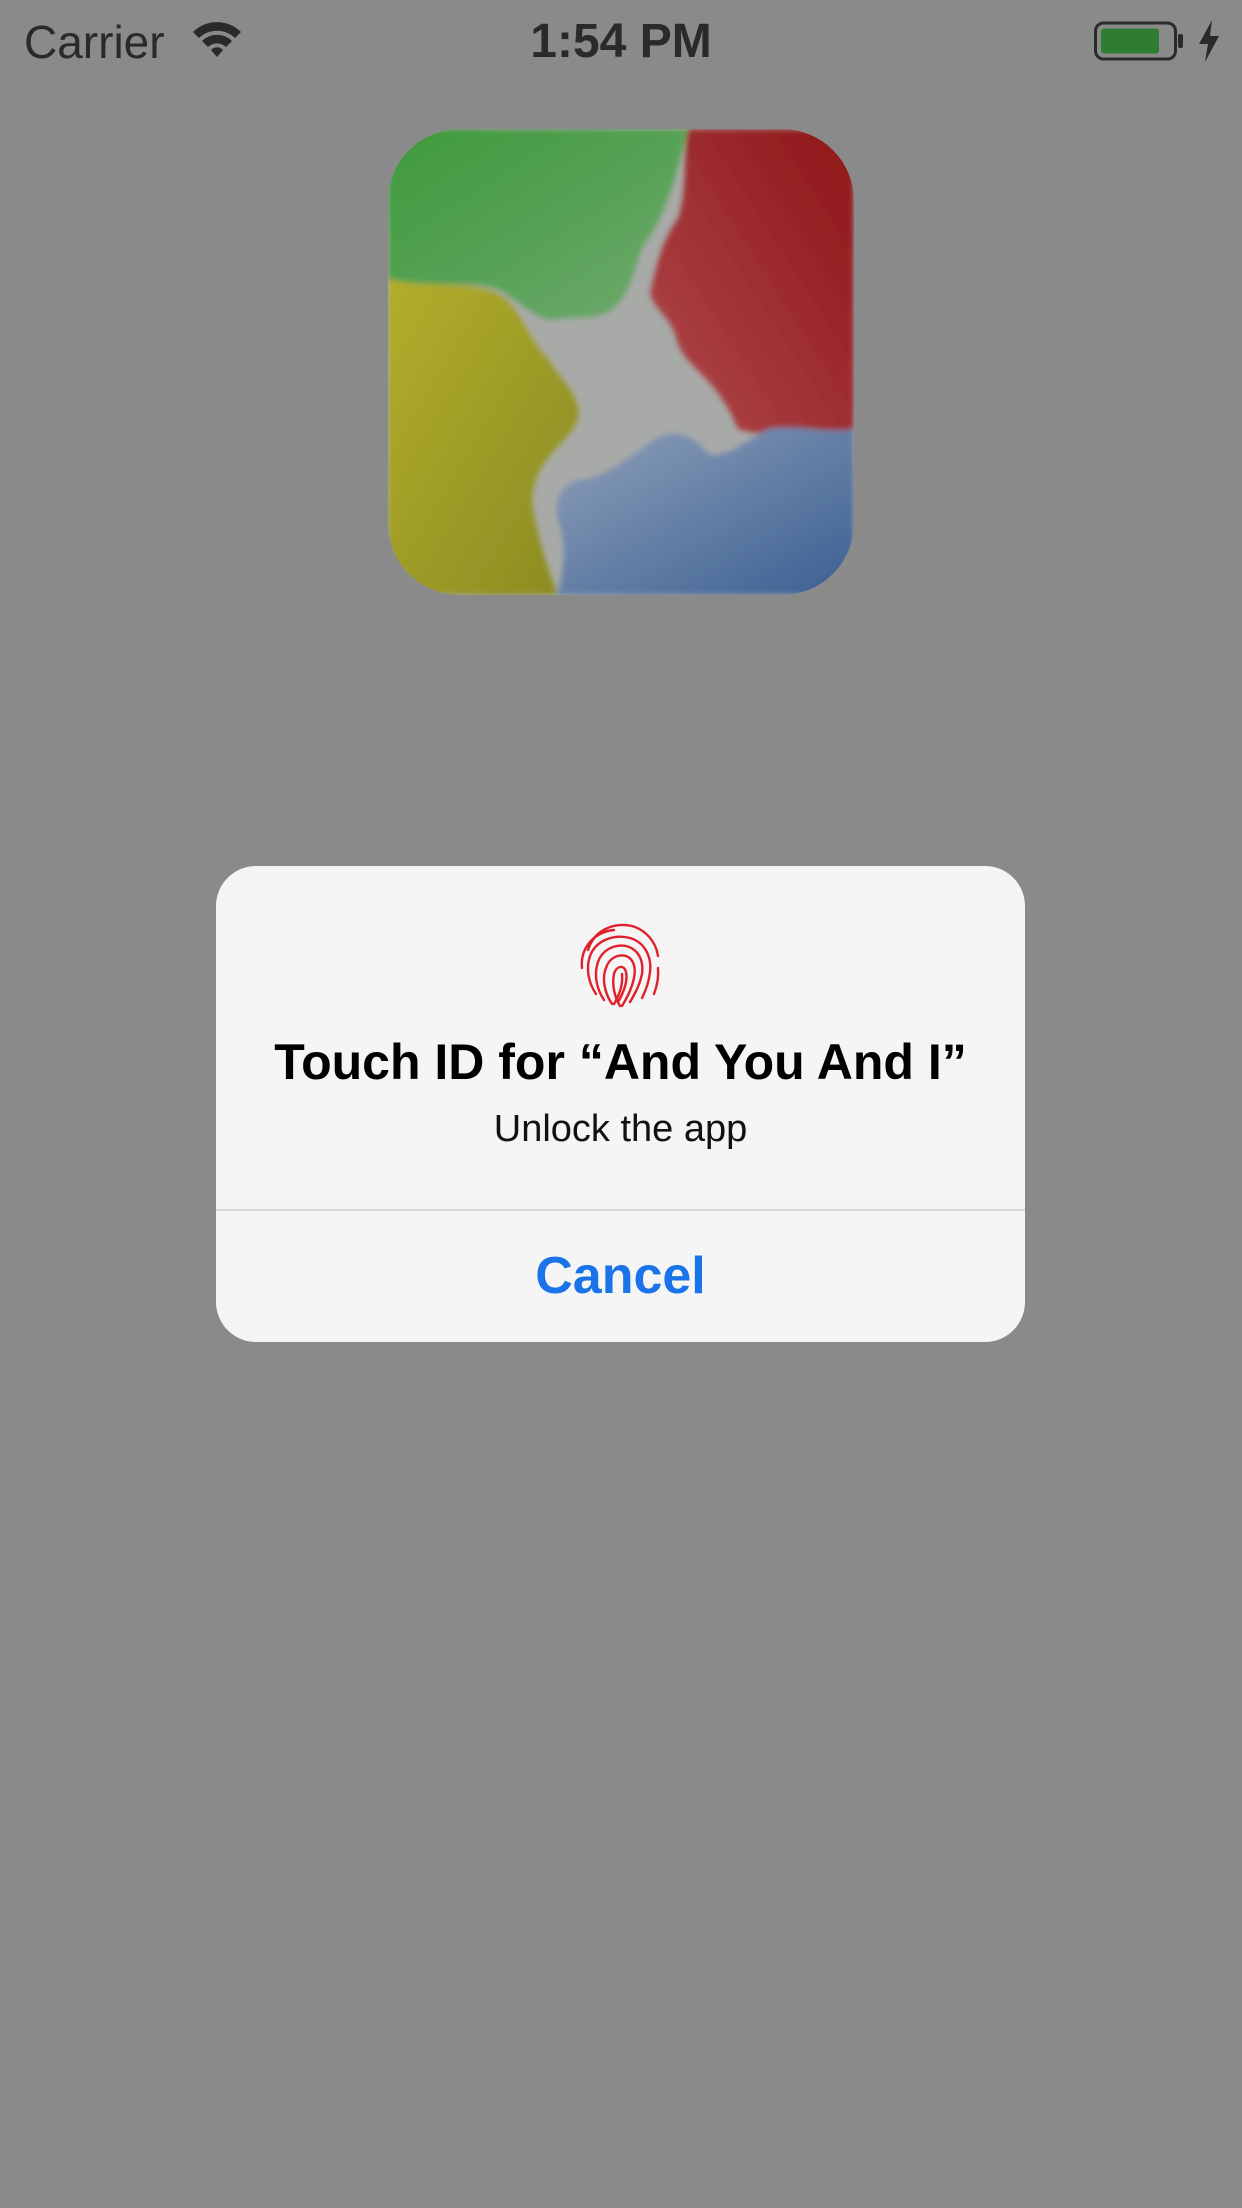 The height and width of the screenshot is (2208, 1242). I want to click on charging-bolt-icon, so click(1209, 41).